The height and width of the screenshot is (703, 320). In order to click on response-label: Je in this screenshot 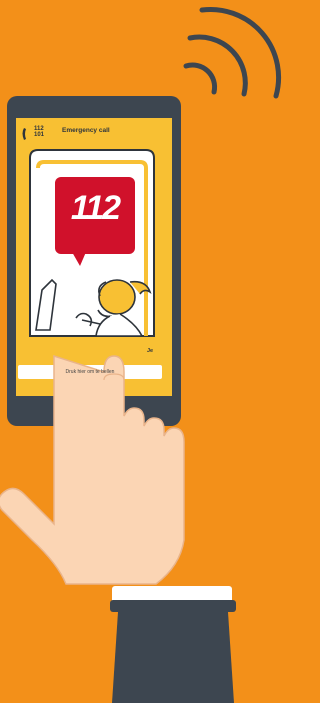, I will do `click(150, 351)`.